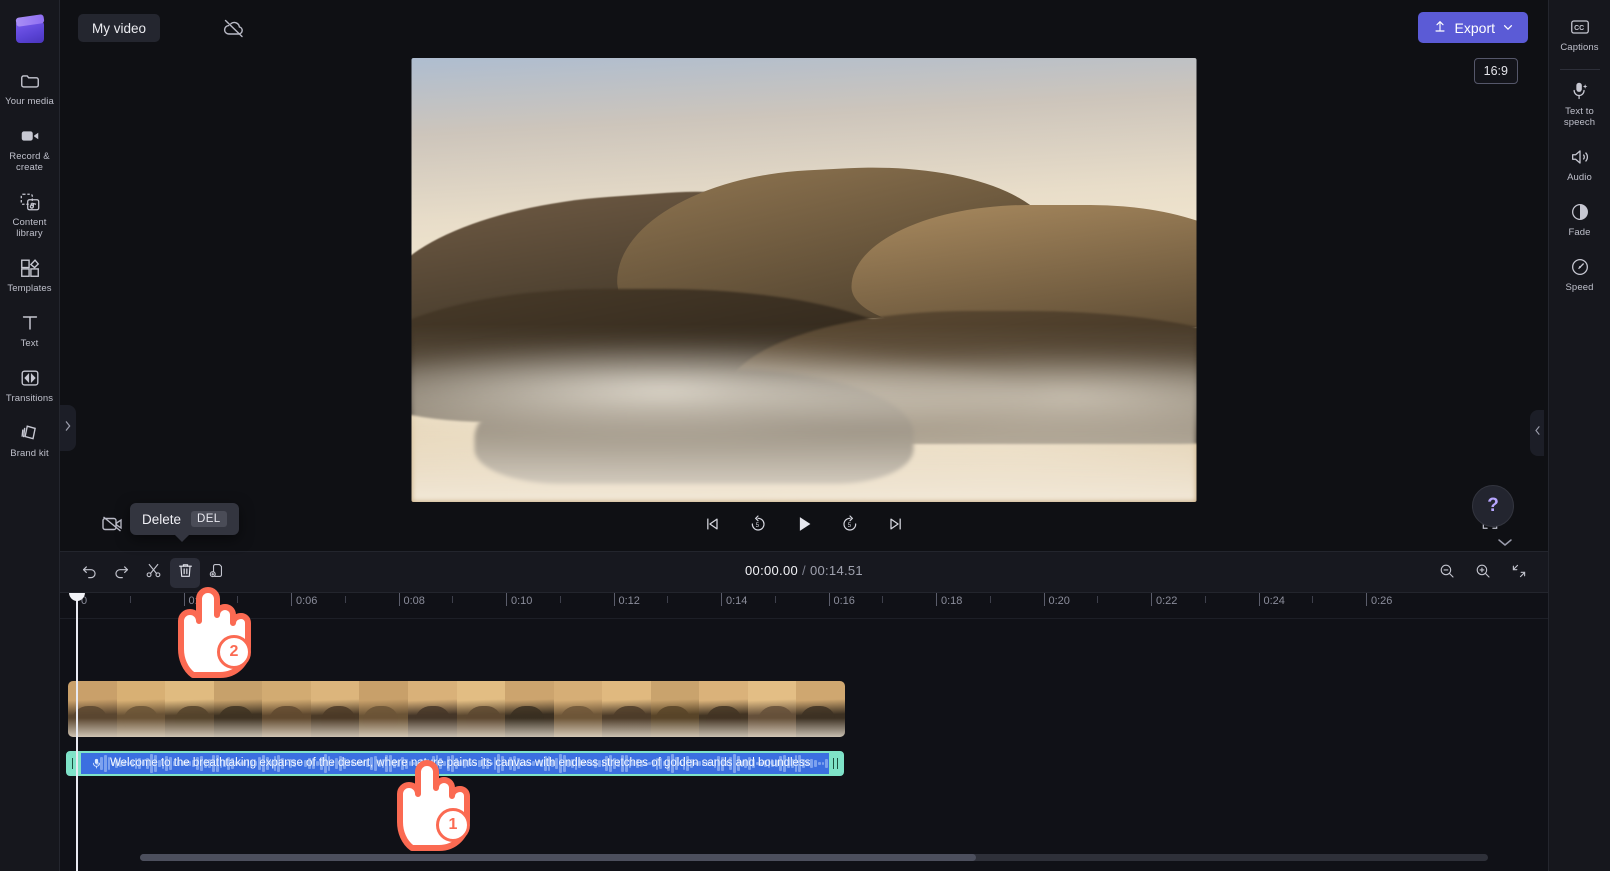 The image size is (1610, 871). I want to click on content-library-icon, so click(30, 202).